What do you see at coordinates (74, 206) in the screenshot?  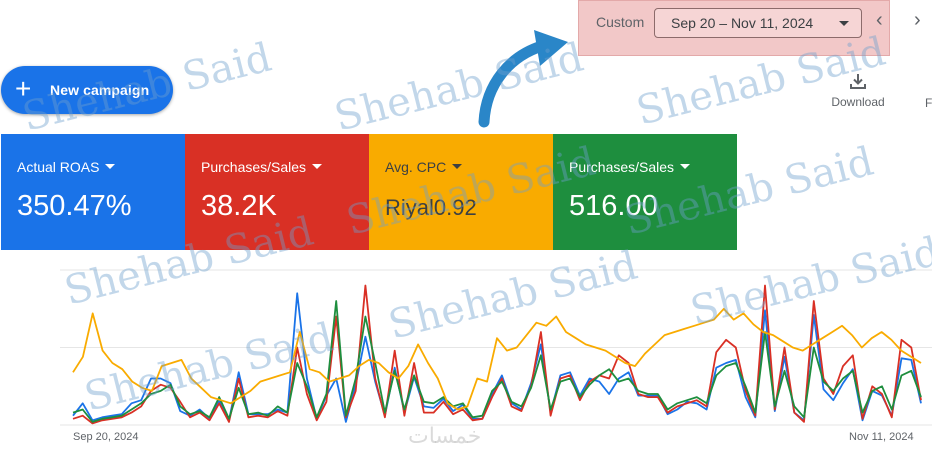 I see `scorecard-value: 350.47%` at bounding box center [74, 206].